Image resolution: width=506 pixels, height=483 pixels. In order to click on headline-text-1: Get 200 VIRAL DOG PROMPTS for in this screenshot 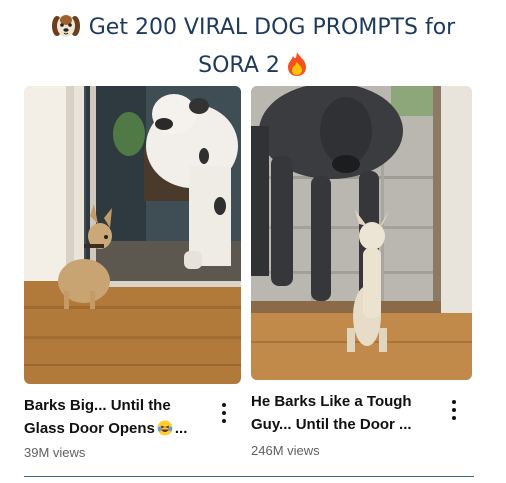, I will do `click(272, 27)`.